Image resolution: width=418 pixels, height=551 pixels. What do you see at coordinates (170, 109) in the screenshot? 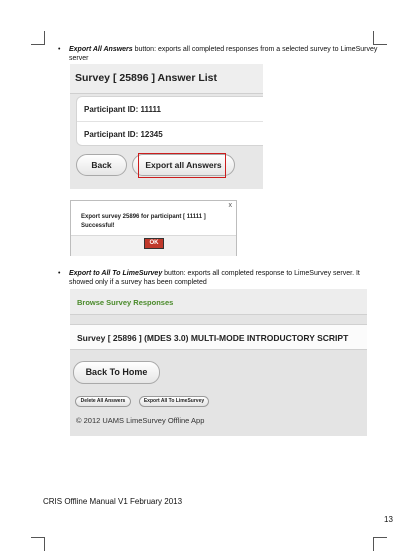
I see `participant-row: Participant ID: 11111` at bounding box center [170, 109].